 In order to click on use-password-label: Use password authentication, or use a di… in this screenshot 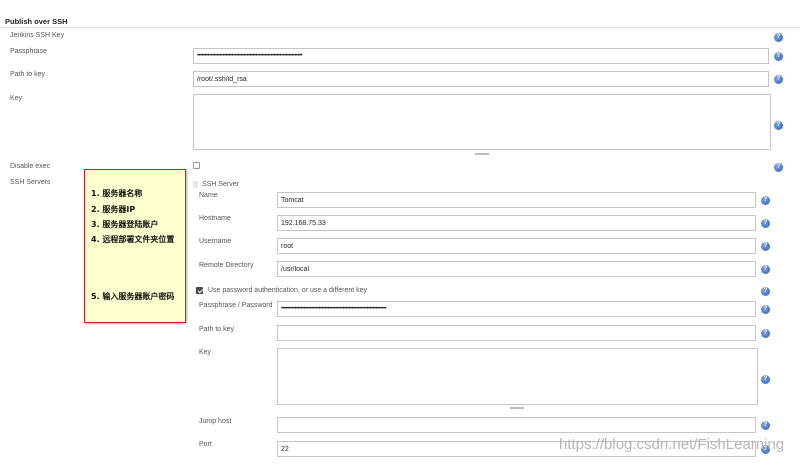, I will do `click(288, 290)`.